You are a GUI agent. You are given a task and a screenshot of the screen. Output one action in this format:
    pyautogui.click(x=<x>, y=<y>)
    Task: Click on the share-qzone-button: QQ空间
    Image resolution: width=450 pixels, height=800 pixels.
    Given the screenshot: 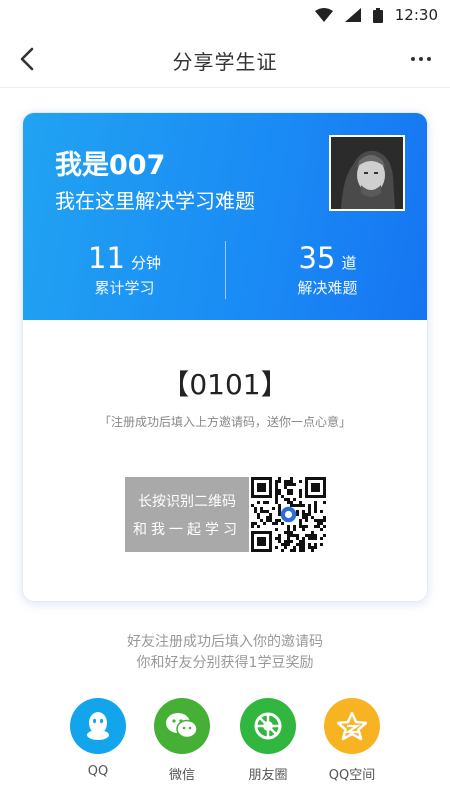 What is the action you would take?
    pyautogui.click(x=352, y=740)
    